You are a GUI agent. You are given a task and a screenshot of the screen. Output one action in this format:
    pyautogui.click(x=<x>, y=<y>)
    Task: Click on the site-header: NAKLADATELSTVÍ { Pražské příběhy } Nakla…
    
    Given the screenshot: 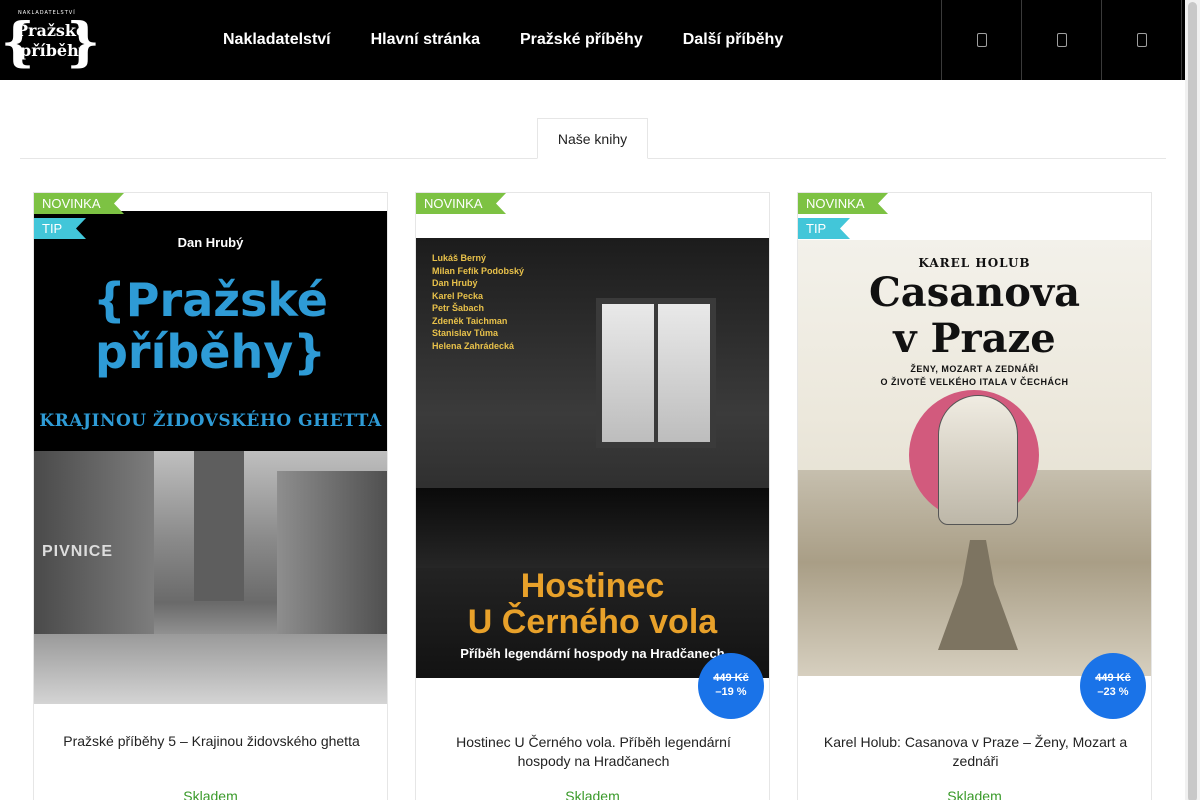 What is the action you would take?
    pyautogui.click(x=592, y=40)
    